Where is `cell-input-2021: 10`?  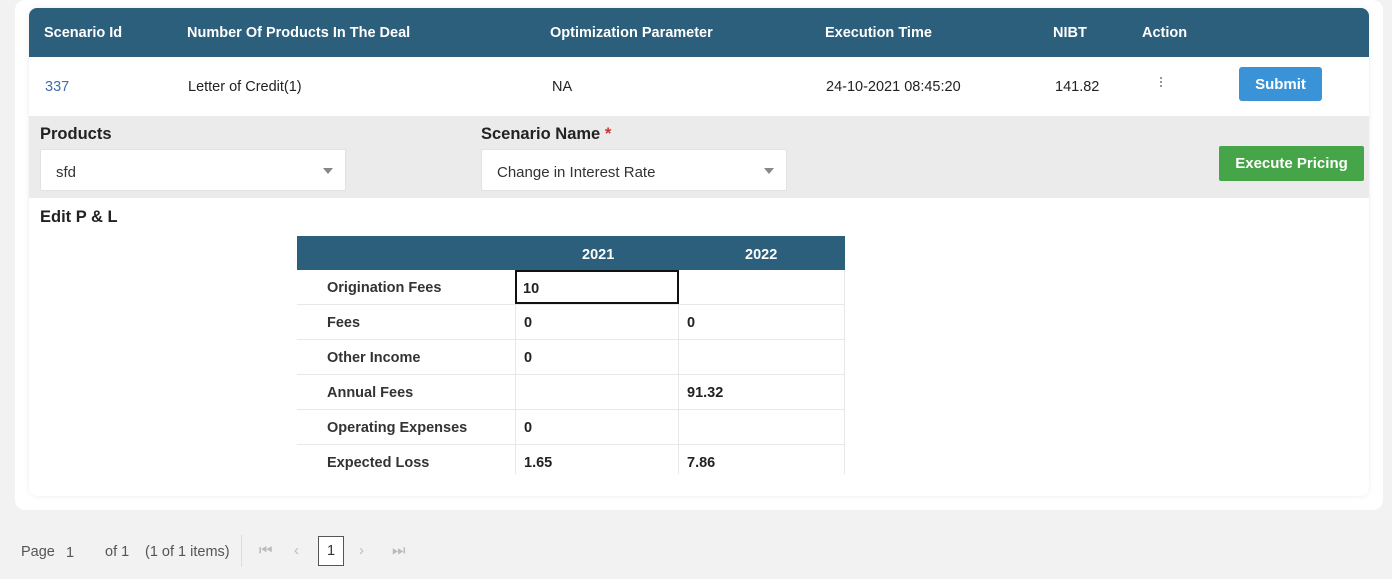 cell-input-2021: 10 is located at coordinates (597, 287).